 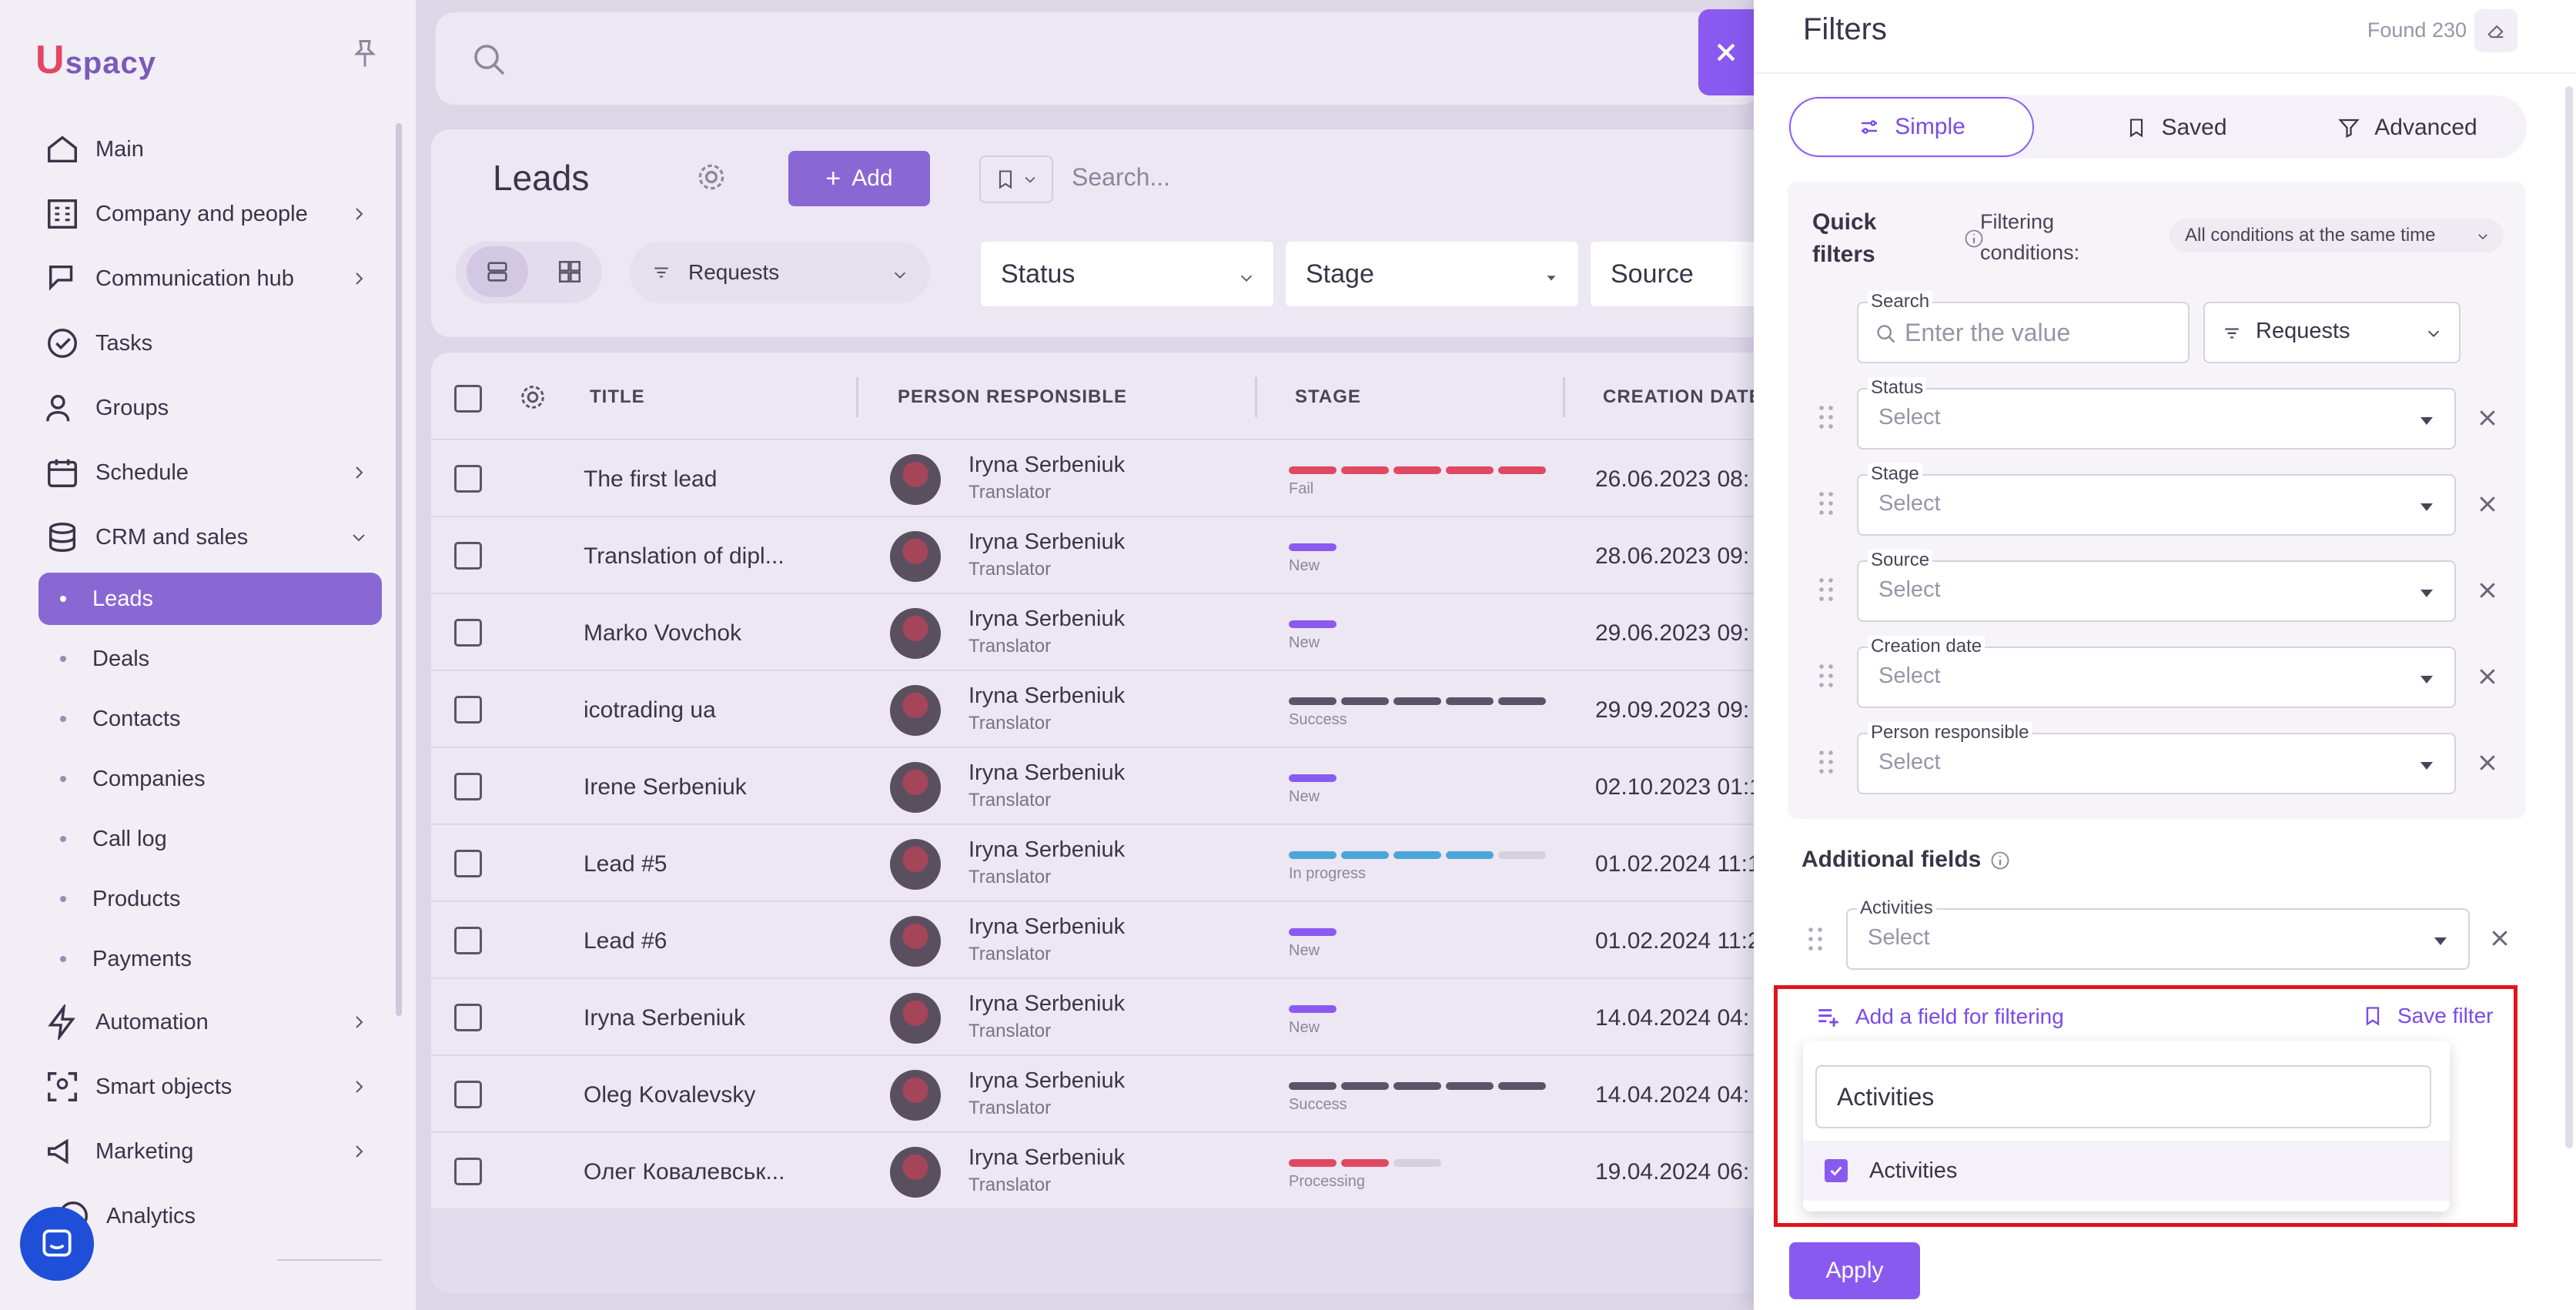 I want to click on kanban-view-button, so click(x=570, y=271).